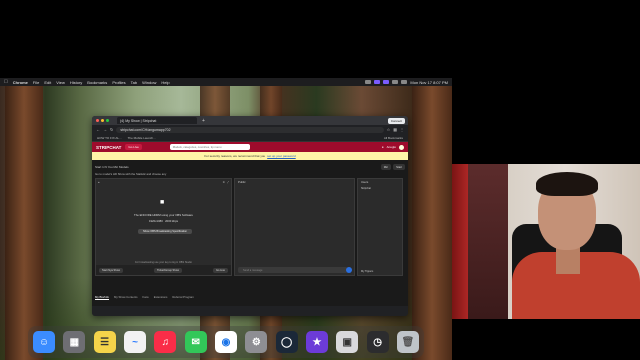  Describe the element at coordinates (368, 82) in the screenshot. I see `status-icon` at that location.